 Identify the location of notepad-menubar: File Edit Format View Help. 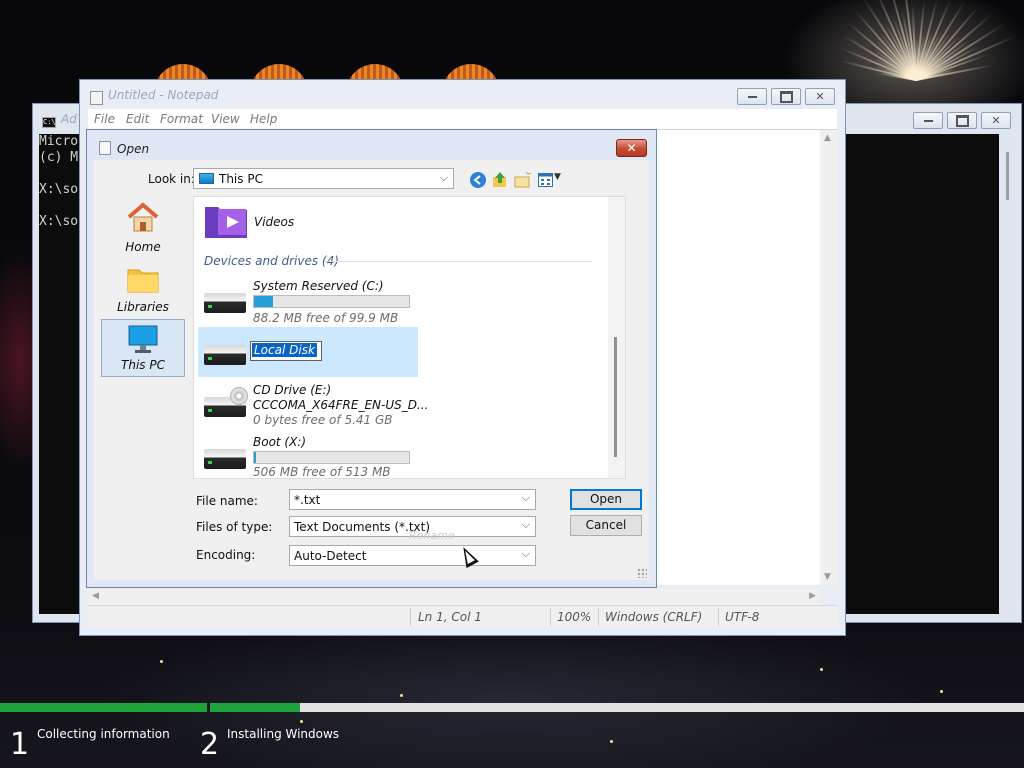
(462, 119).